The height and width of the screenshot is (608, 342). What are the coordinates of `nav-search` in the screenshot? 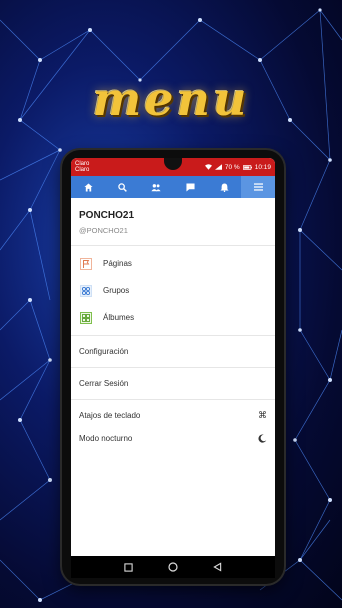 It's located at (122, 187).